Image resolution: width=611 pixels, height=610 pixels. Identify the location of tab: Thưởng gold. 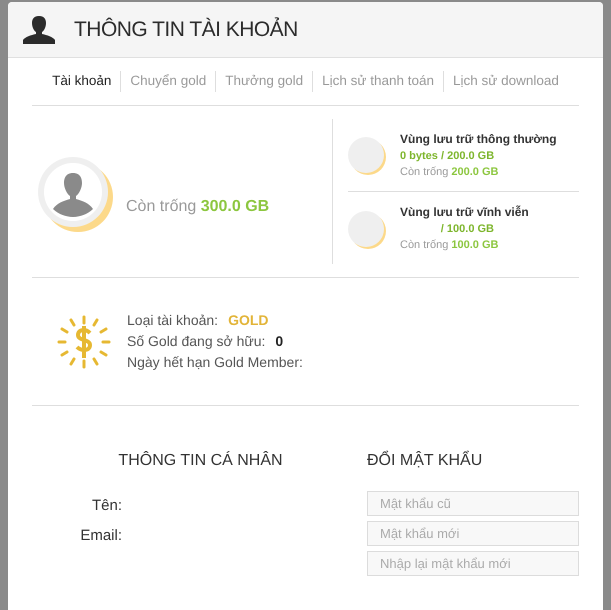
(263, 81).